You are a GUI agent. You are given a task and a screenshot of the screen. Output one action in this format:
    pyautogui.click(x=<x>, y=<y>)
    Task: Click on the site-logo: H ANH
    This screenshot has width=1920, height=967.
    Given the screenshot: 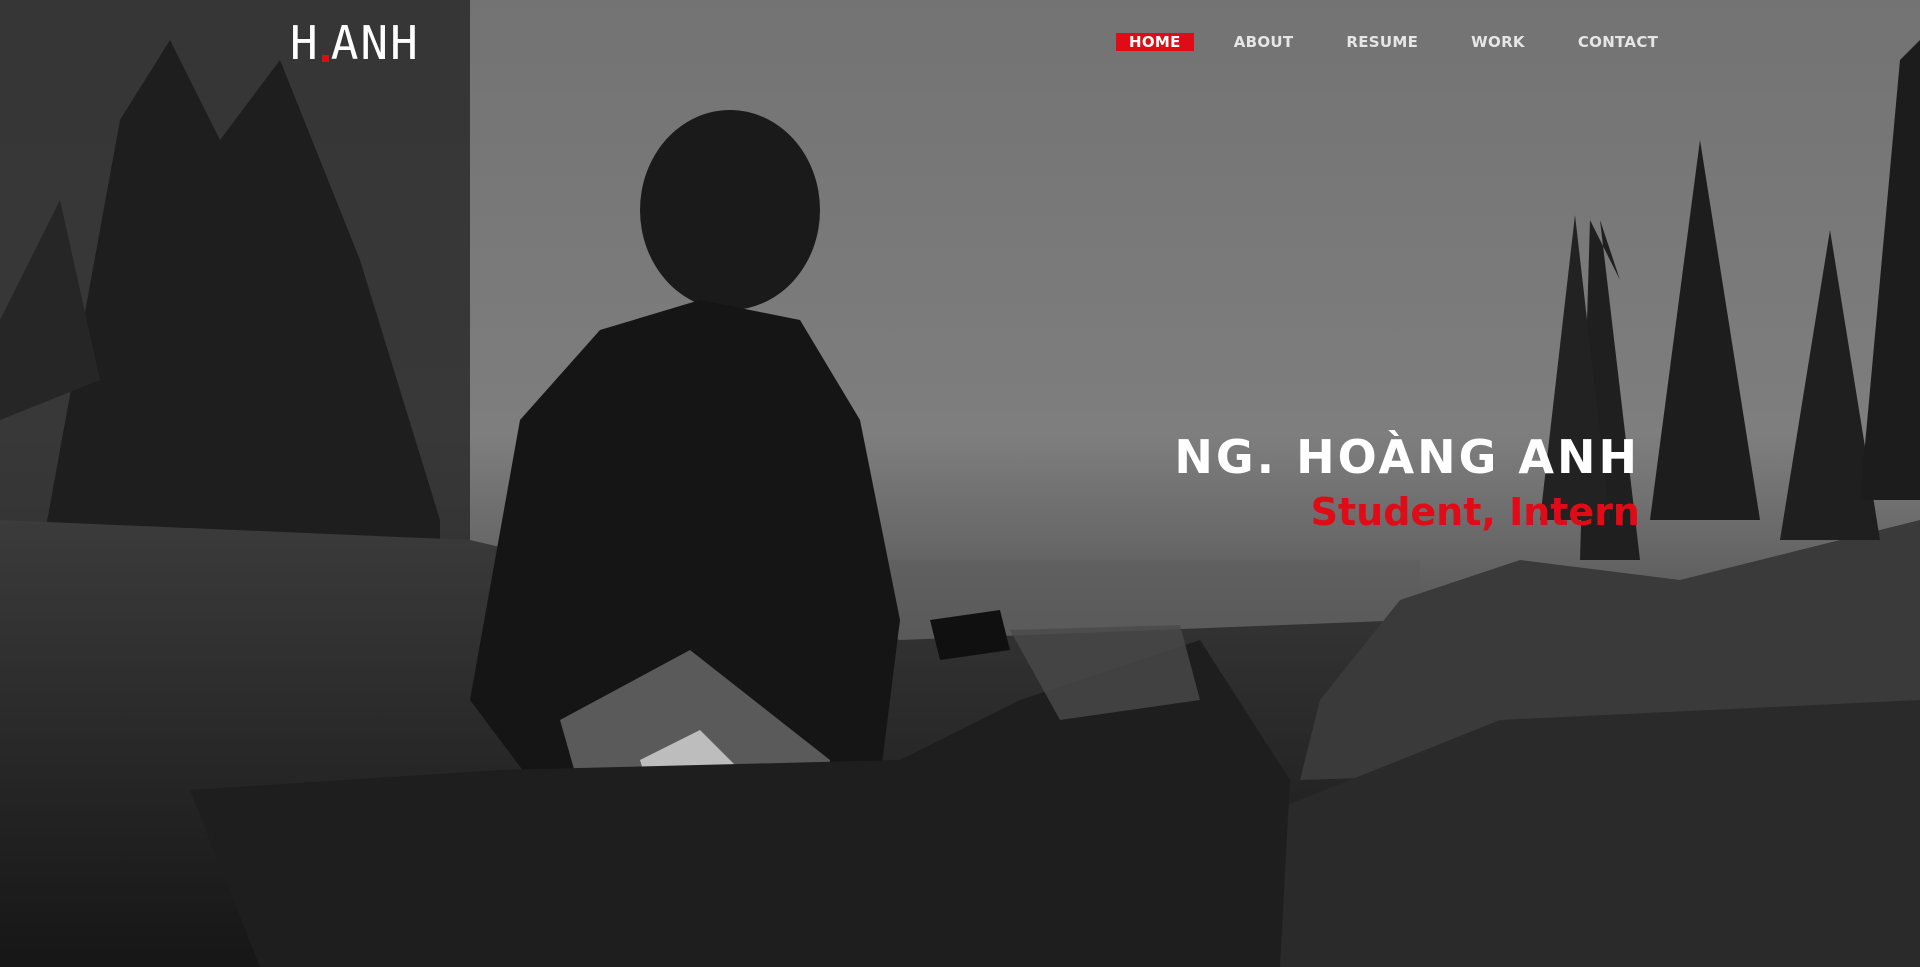 What is the action you would take?
    pyautogui.click(x=355, y=43)
    